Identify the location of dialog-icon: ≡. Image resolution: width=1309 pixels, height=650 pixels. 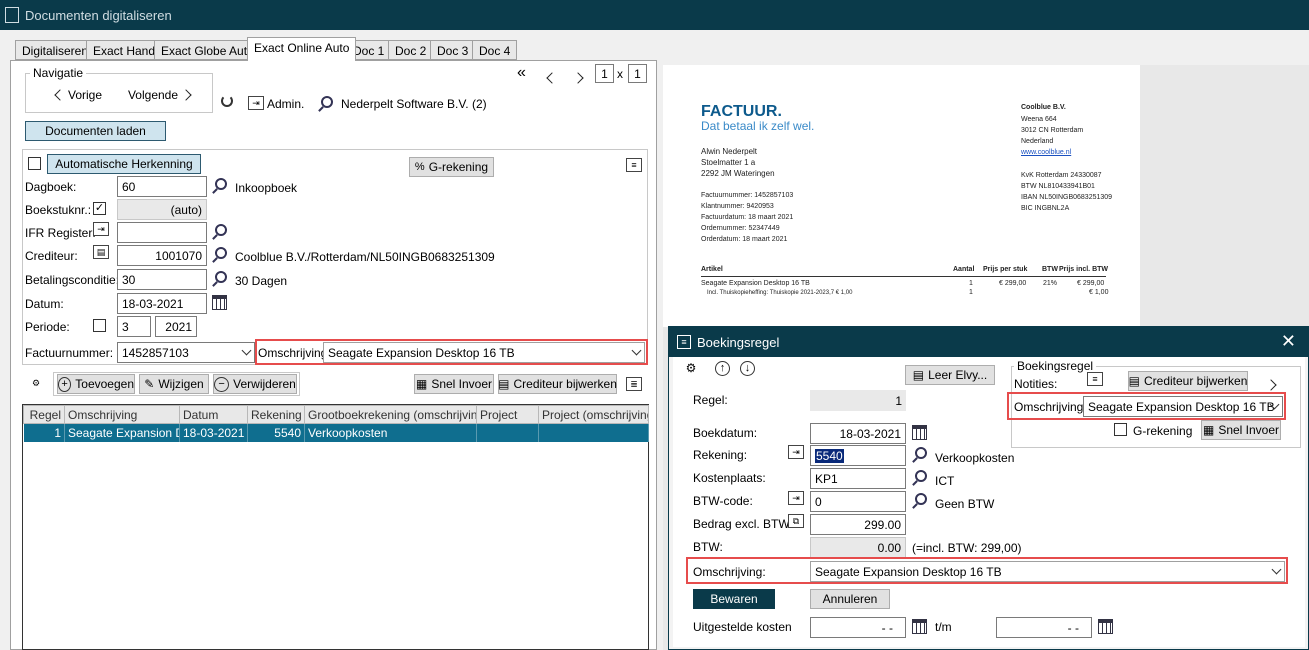
(684, 342).